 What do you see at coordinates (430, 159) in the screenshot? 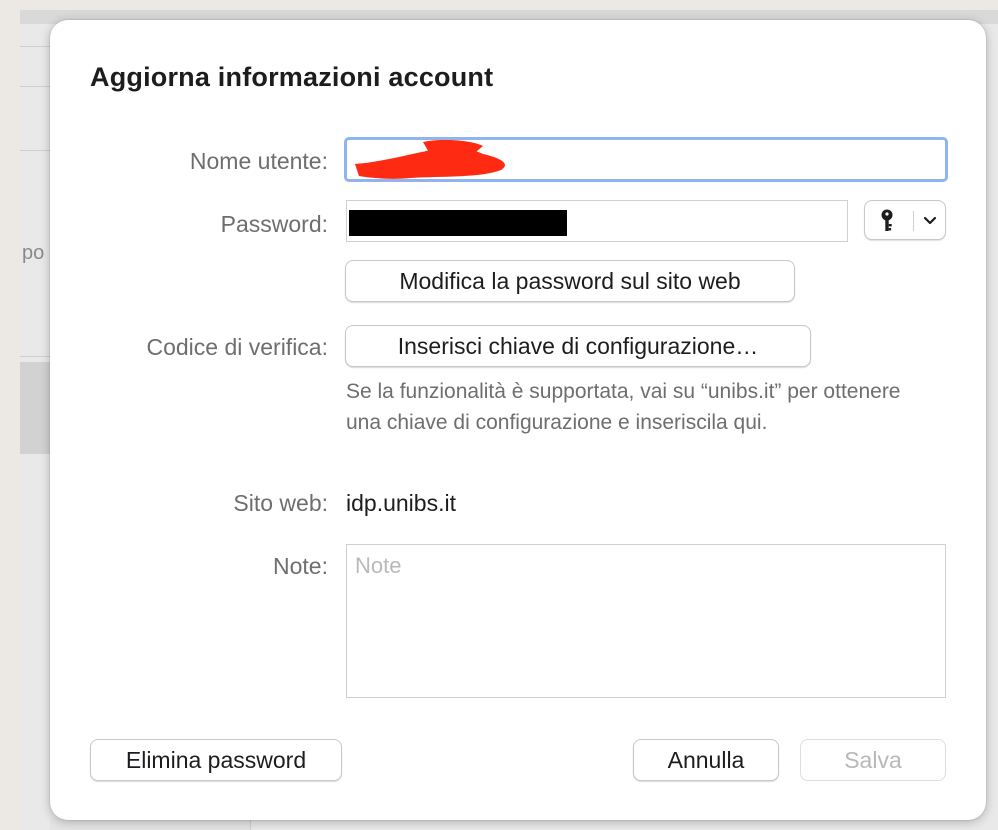
I see `username-redaction` at bounding box center [430, 159].